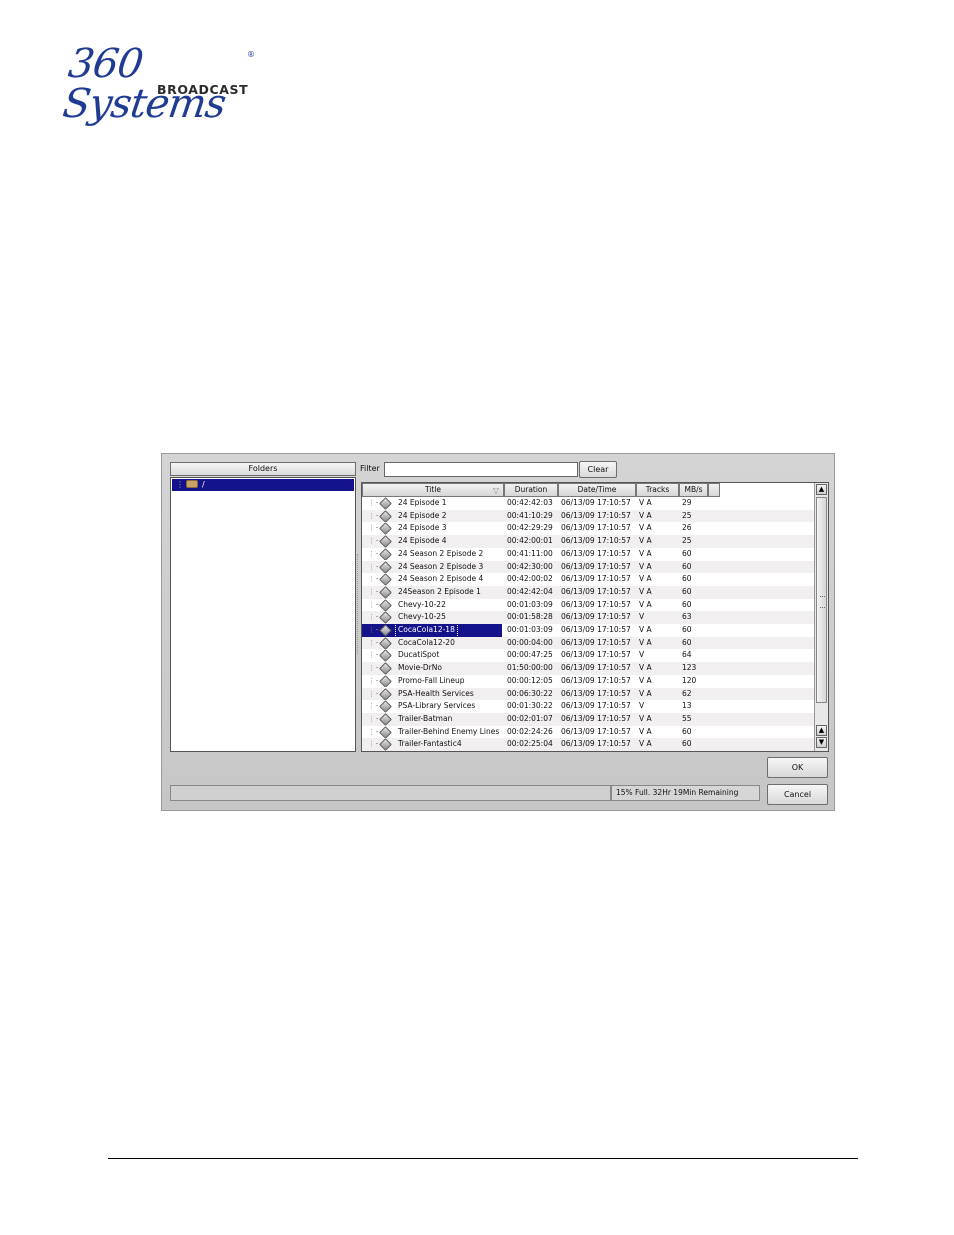  I want to click on scroll-down-icon: ▼, so click(821, 742).